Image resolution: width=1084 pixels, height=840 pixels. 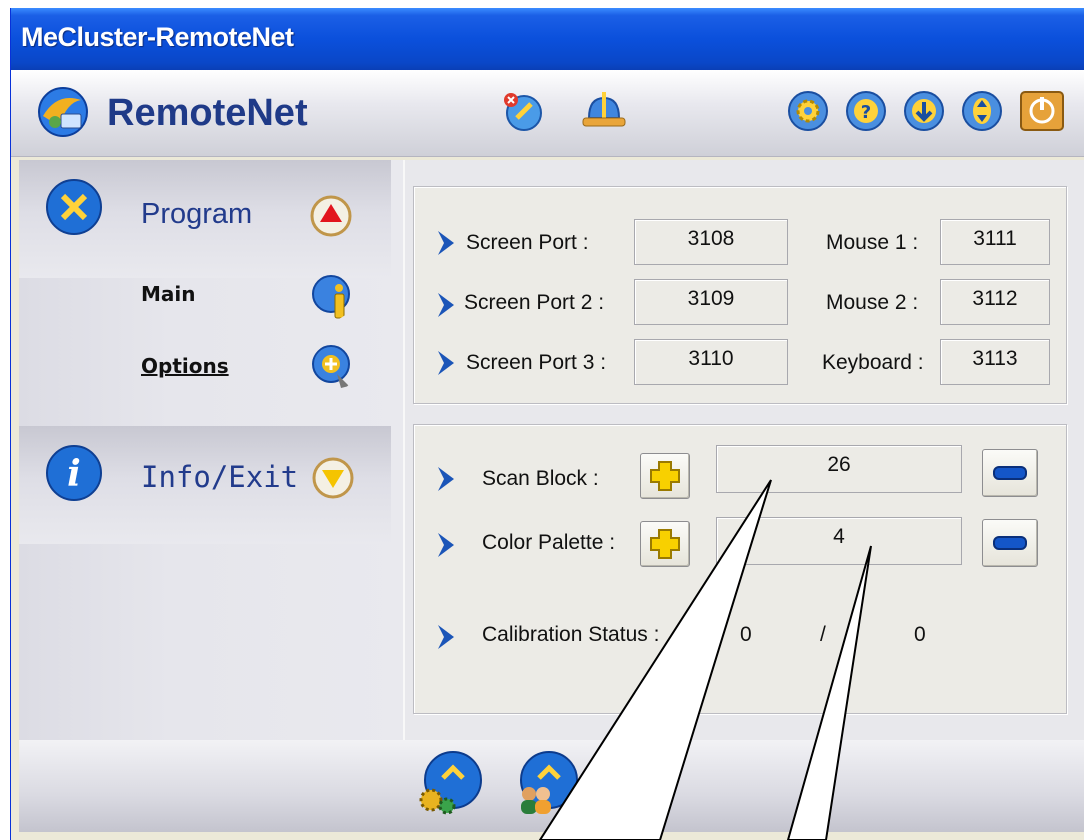 I want to click on scan-block-increase-button, so click(x=665, y=476).